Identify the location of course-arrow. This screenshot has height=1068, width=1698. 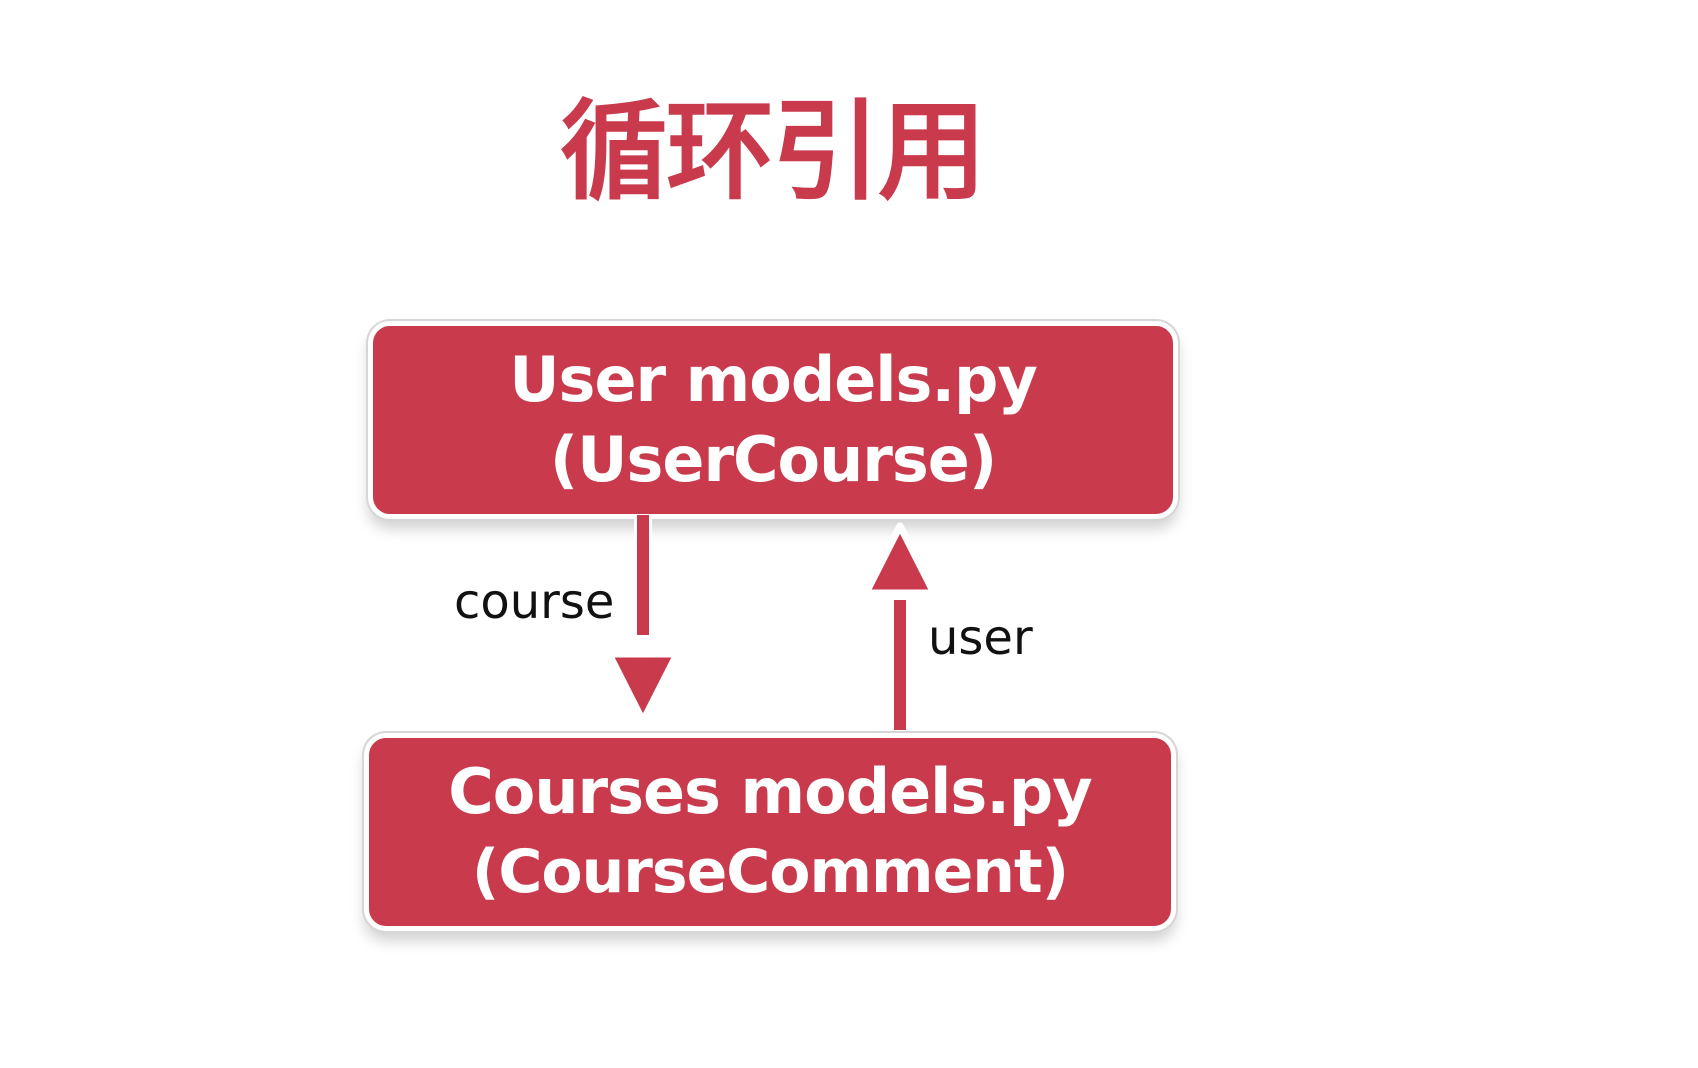
(643, 620).